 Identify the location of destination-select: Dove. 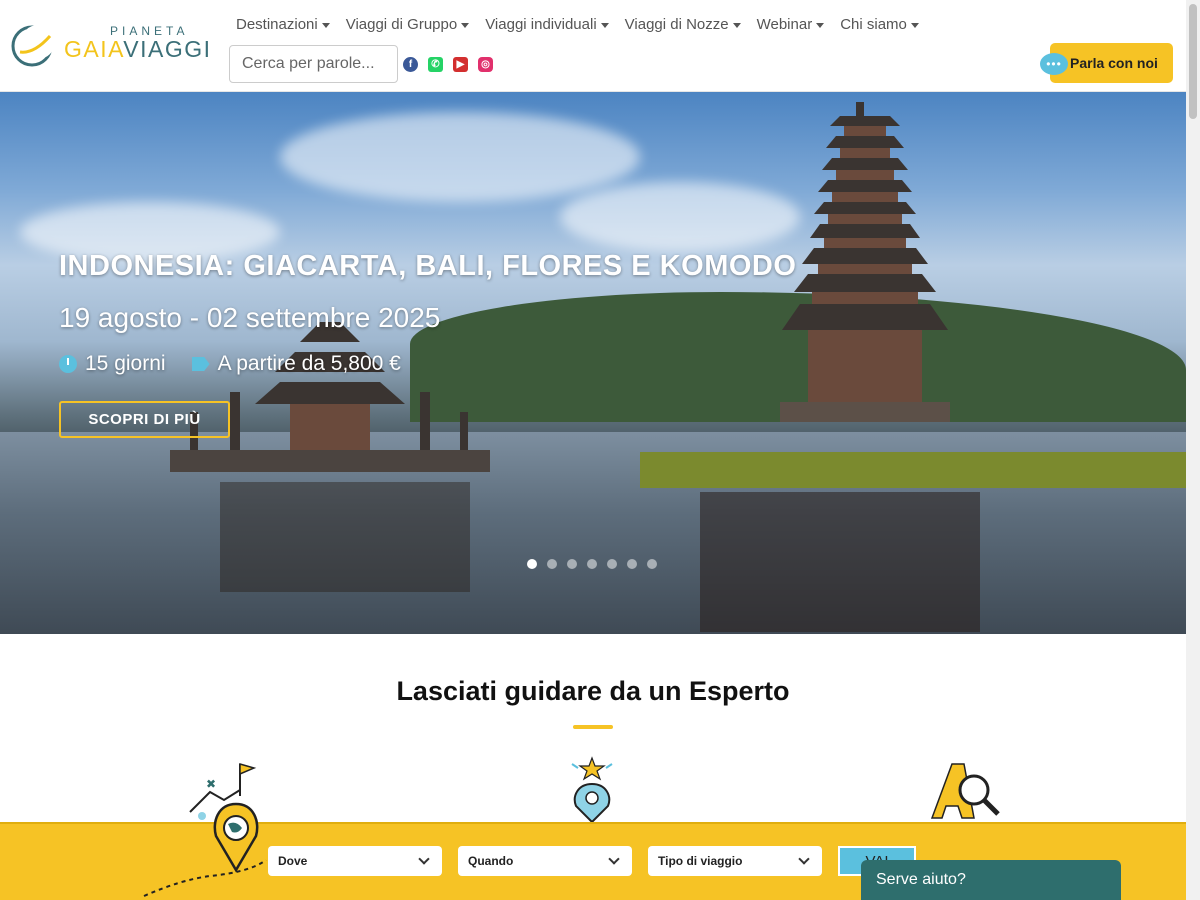
(355, 861).